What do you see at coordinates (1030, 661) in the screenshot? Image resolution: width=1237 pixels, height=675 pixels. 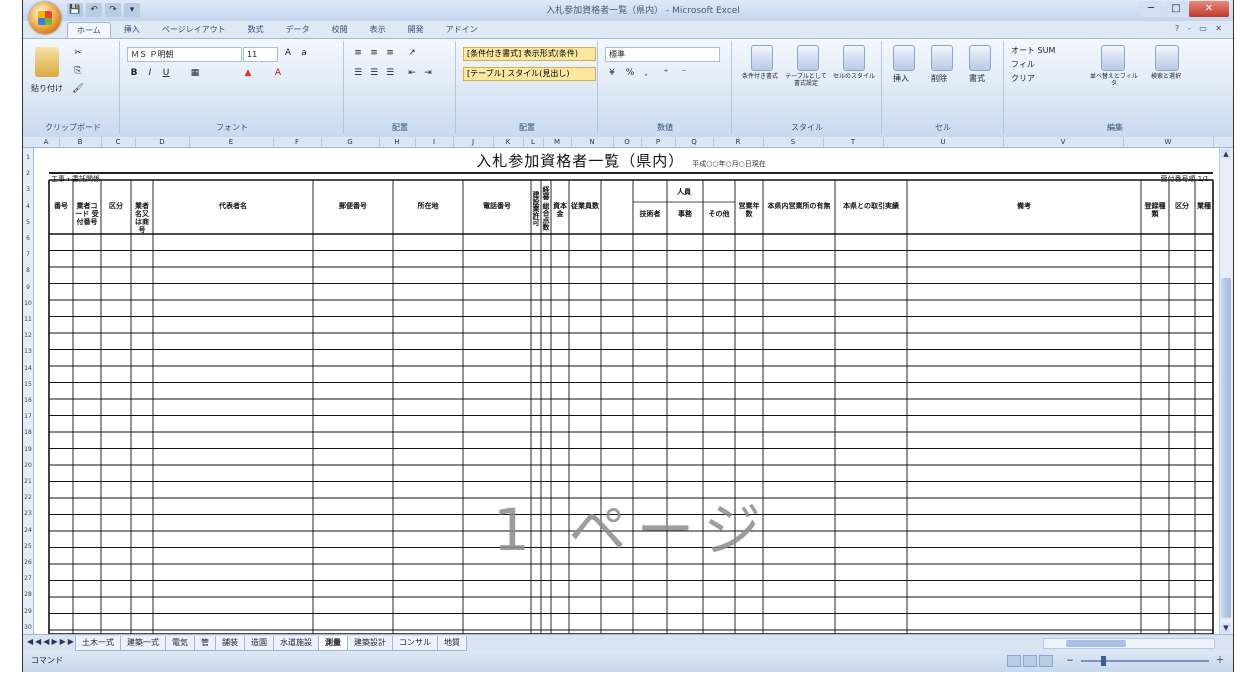 I see `page-layout-view-icon` at bounding box center [1030, 661].